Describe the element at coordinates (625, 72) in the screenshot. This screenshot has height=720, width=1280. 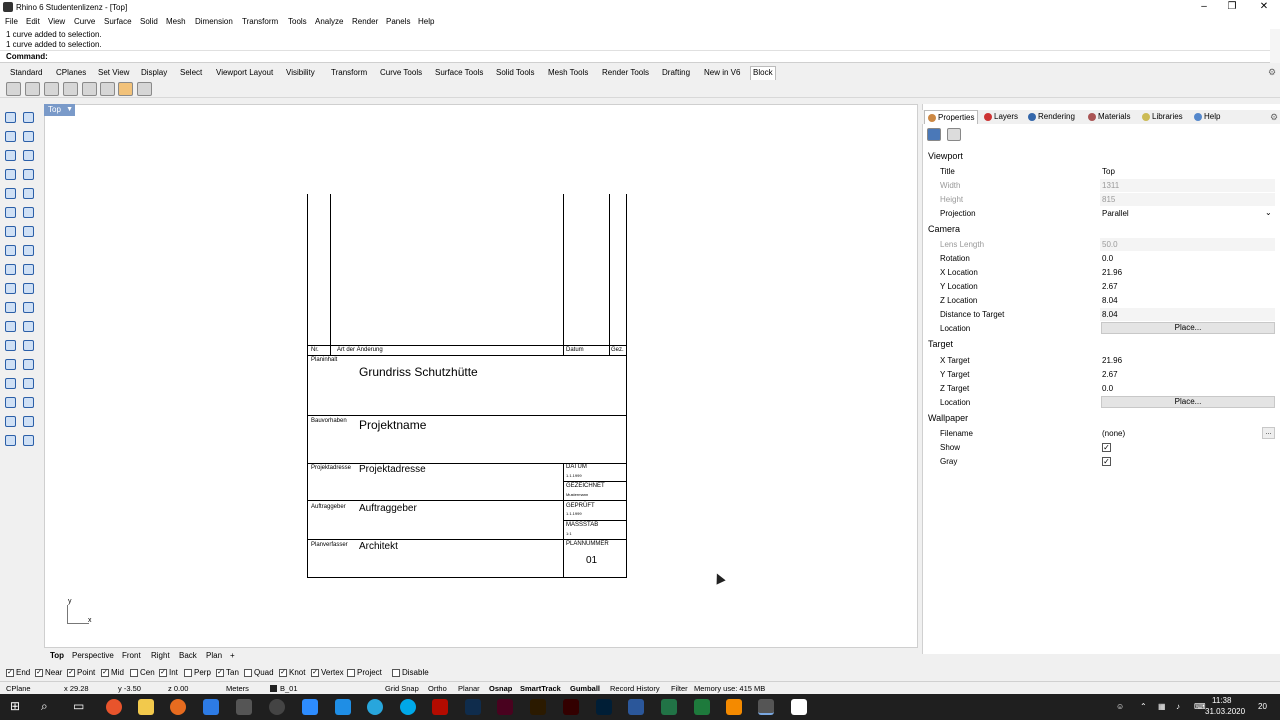
I see `tab-render-tools: Render Tools` at that location.